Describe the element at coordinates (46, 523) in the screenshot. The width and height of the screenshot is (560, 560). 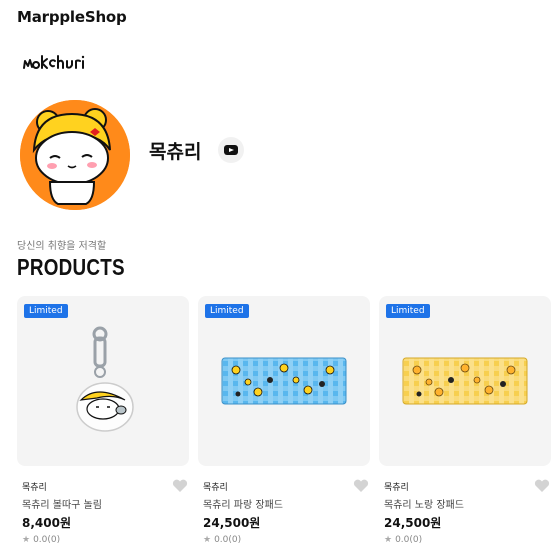
I see `product-price: 8,400원` at that location.